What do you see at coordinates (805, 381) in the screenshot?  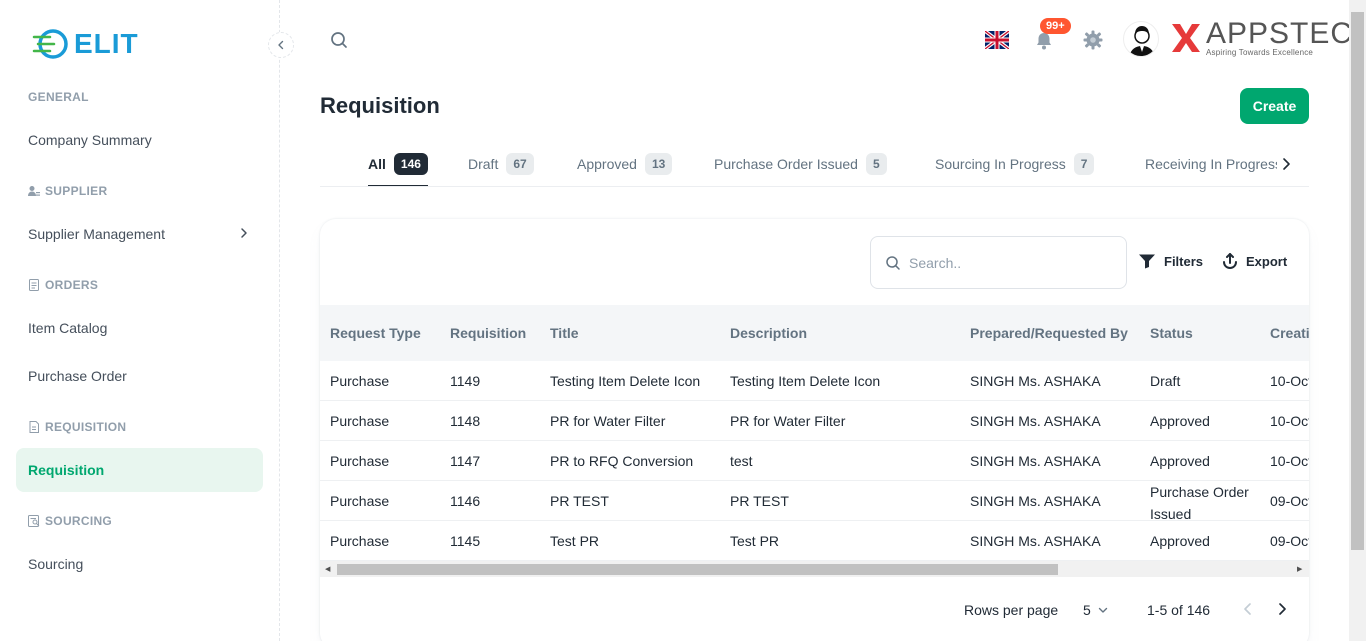 I see `cell-description: Testing Item Delete Icon` at bounding box center [805, 381].